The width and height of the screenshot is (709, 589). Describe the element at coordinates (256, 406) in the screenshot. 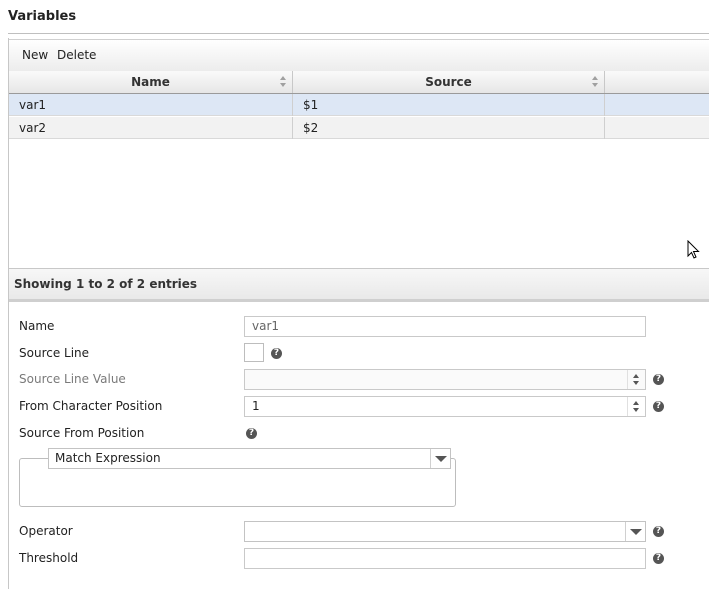

I see `from-char-pos-text: 1` at that location.